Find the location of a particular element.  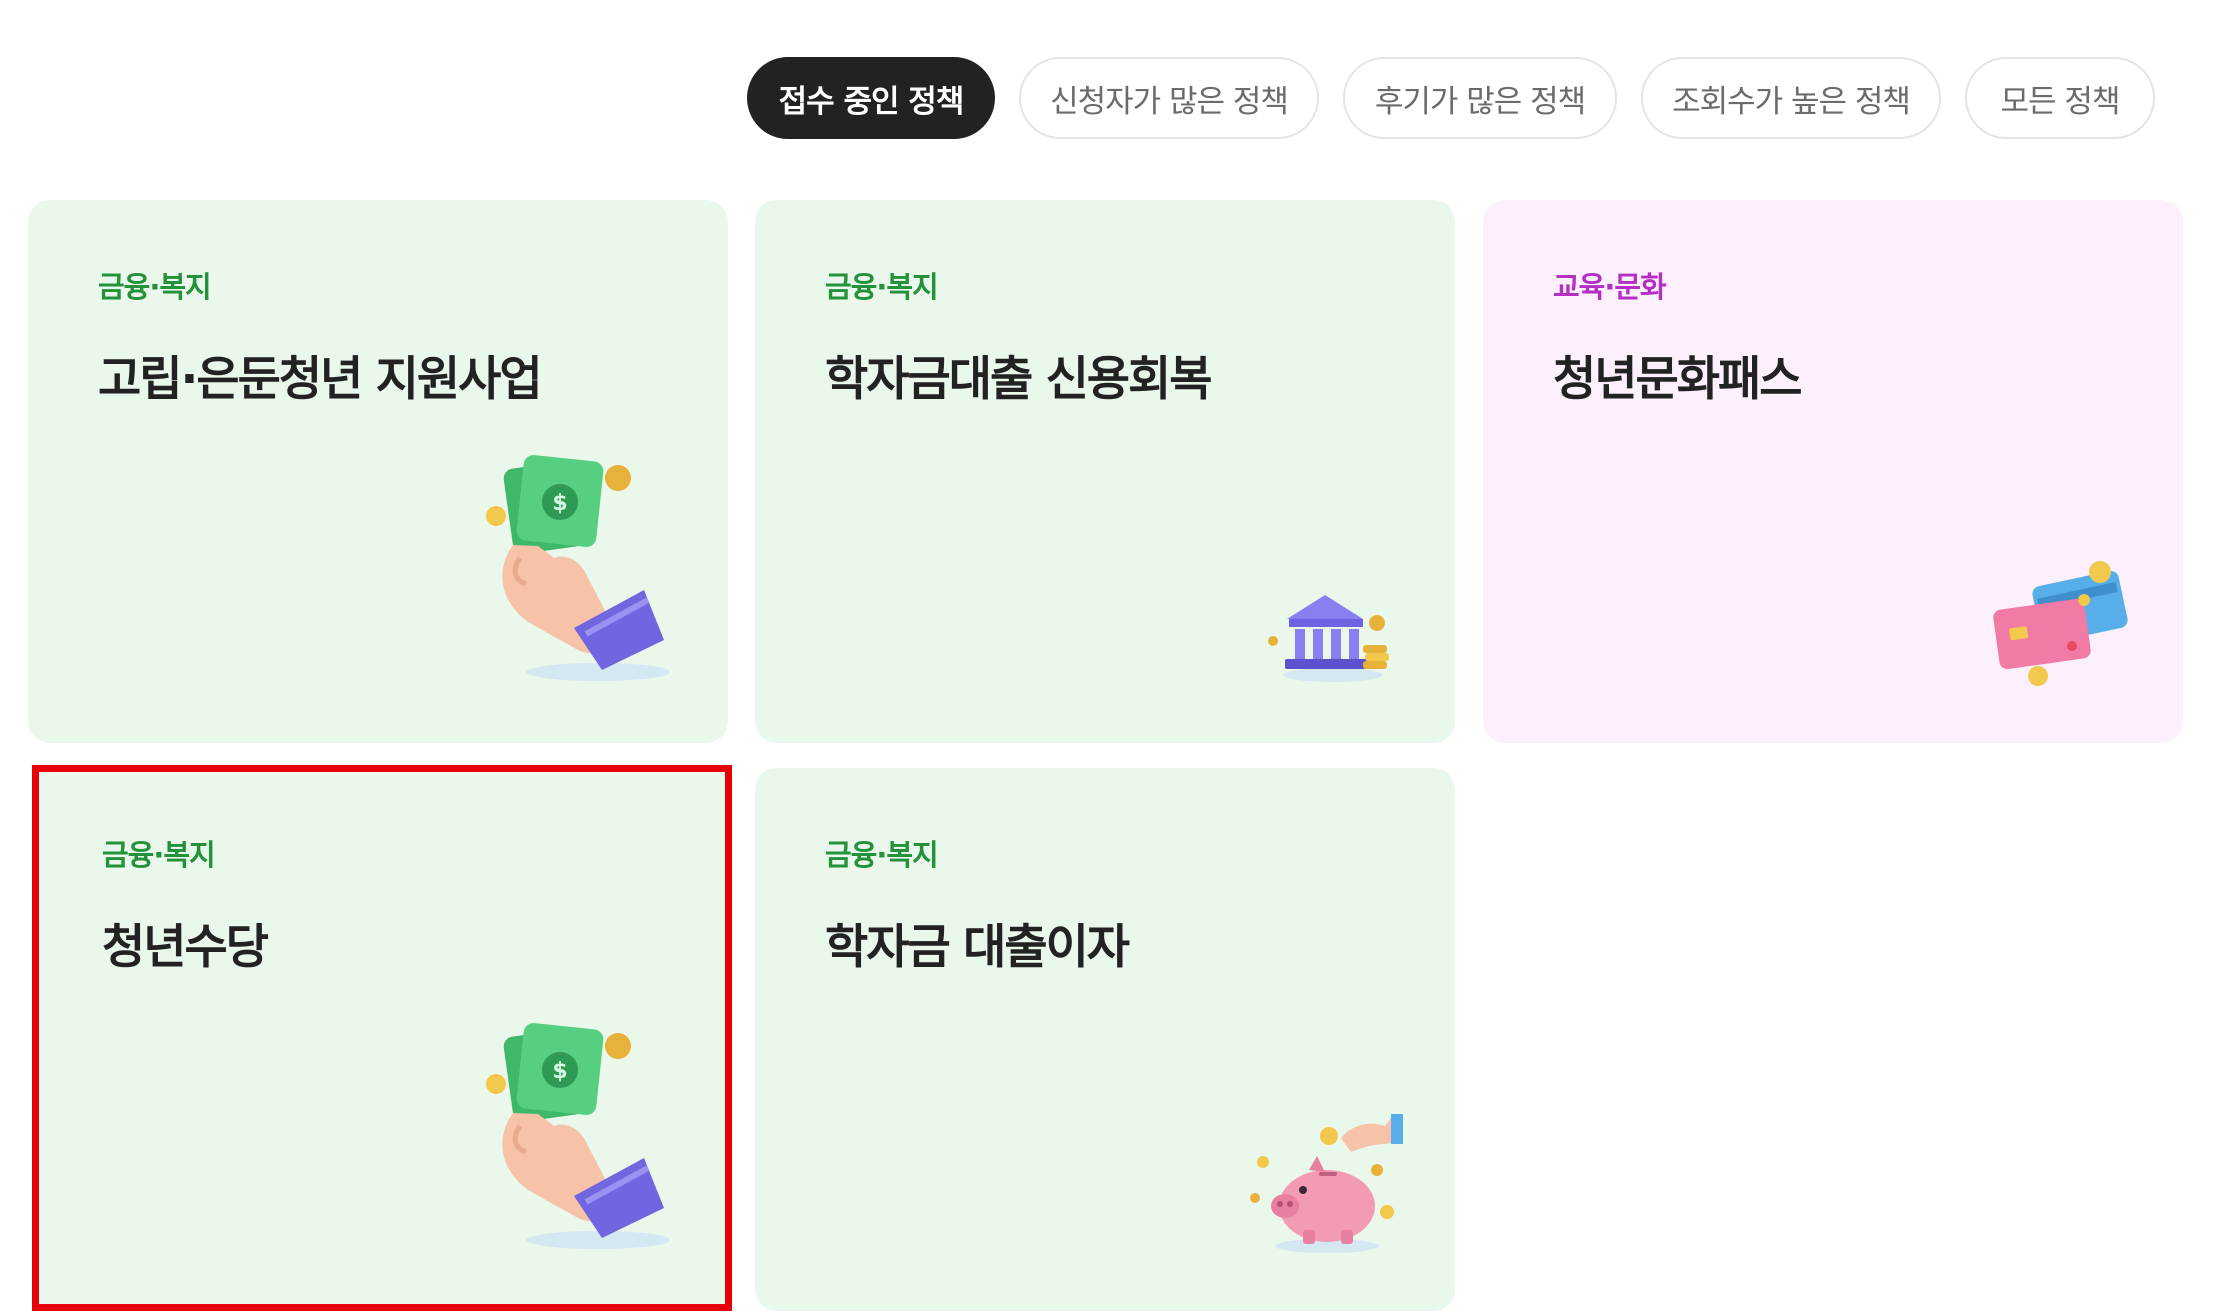

policy-card-student-loan-credit: 금융·복지 학자금대출 신용회복 is located at coordinates (1105, 471).